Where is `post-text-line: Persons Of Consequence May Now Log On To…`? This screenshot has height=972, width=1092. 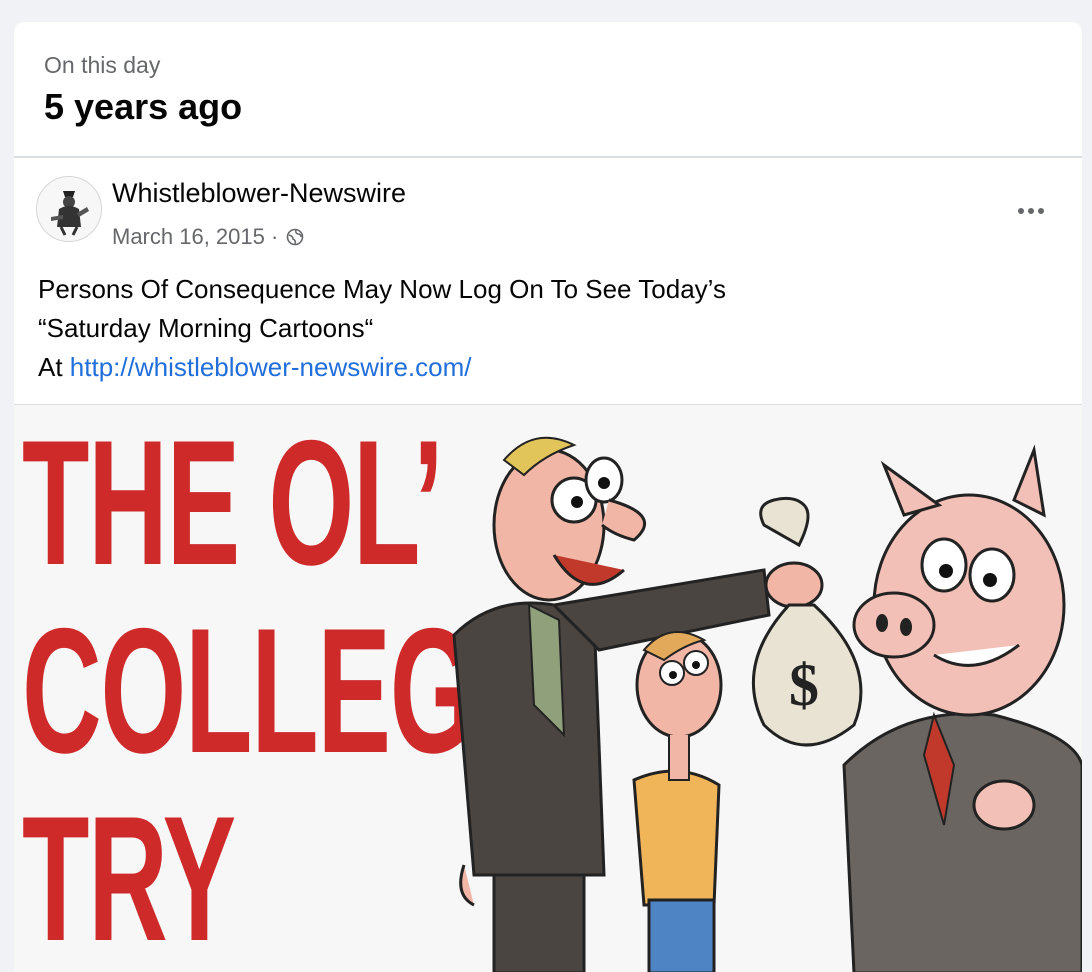 post-text-line: Persons Of Consequence May Now Log On To… is located at coordinates (382, 289).